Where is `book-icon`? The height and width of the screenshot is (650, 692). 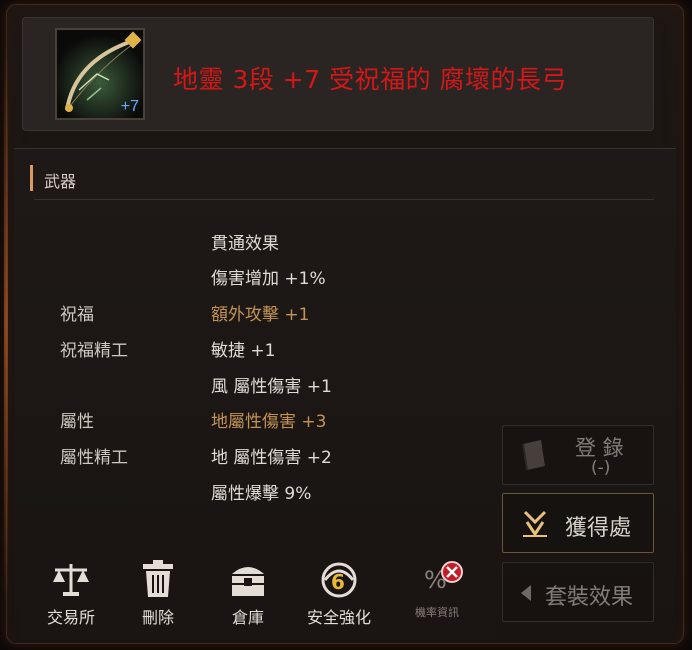
book-icon is located at coordinates (533, 455).